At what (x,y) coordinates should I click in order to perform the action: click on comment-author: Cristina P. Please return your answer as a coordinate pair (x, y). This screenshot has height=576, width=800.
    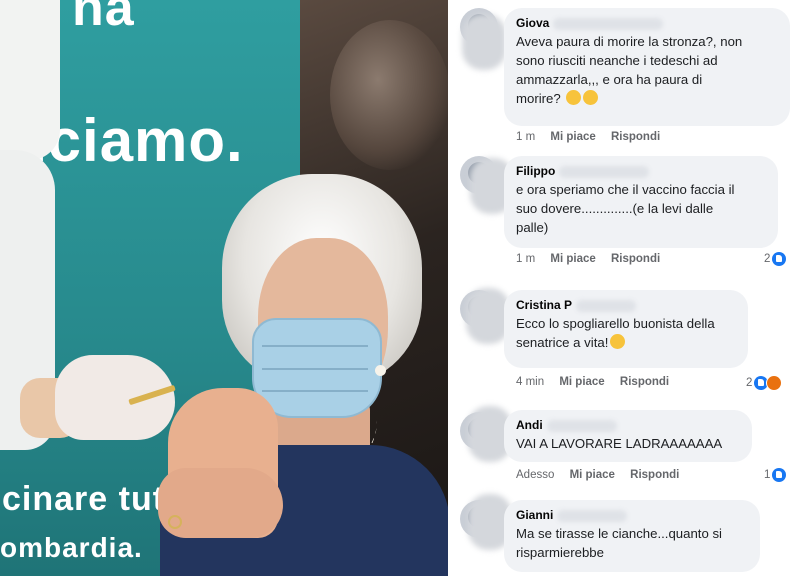
    Looking at the image, I should click on (626, 306).